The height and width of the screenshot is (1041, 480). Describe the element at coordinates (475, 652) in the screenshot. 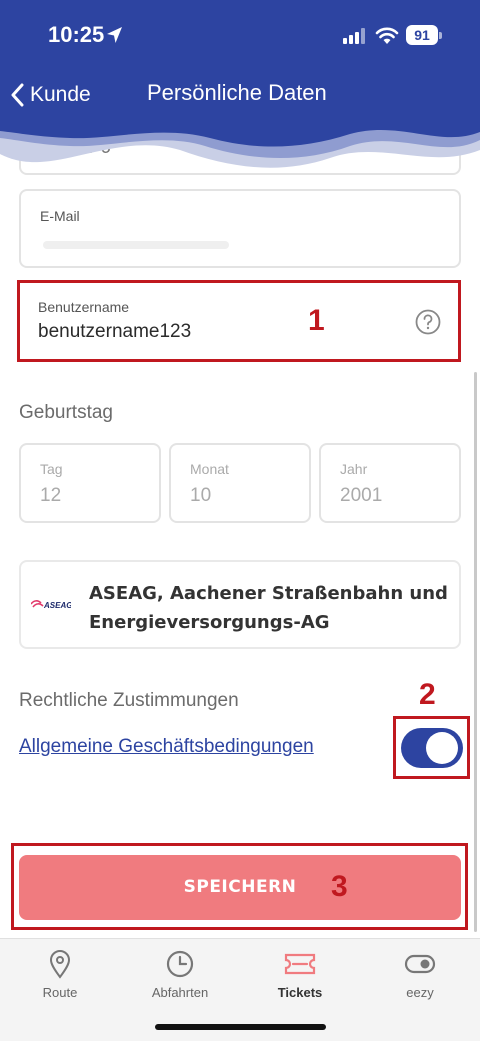

I see `scrollbar` at that location.